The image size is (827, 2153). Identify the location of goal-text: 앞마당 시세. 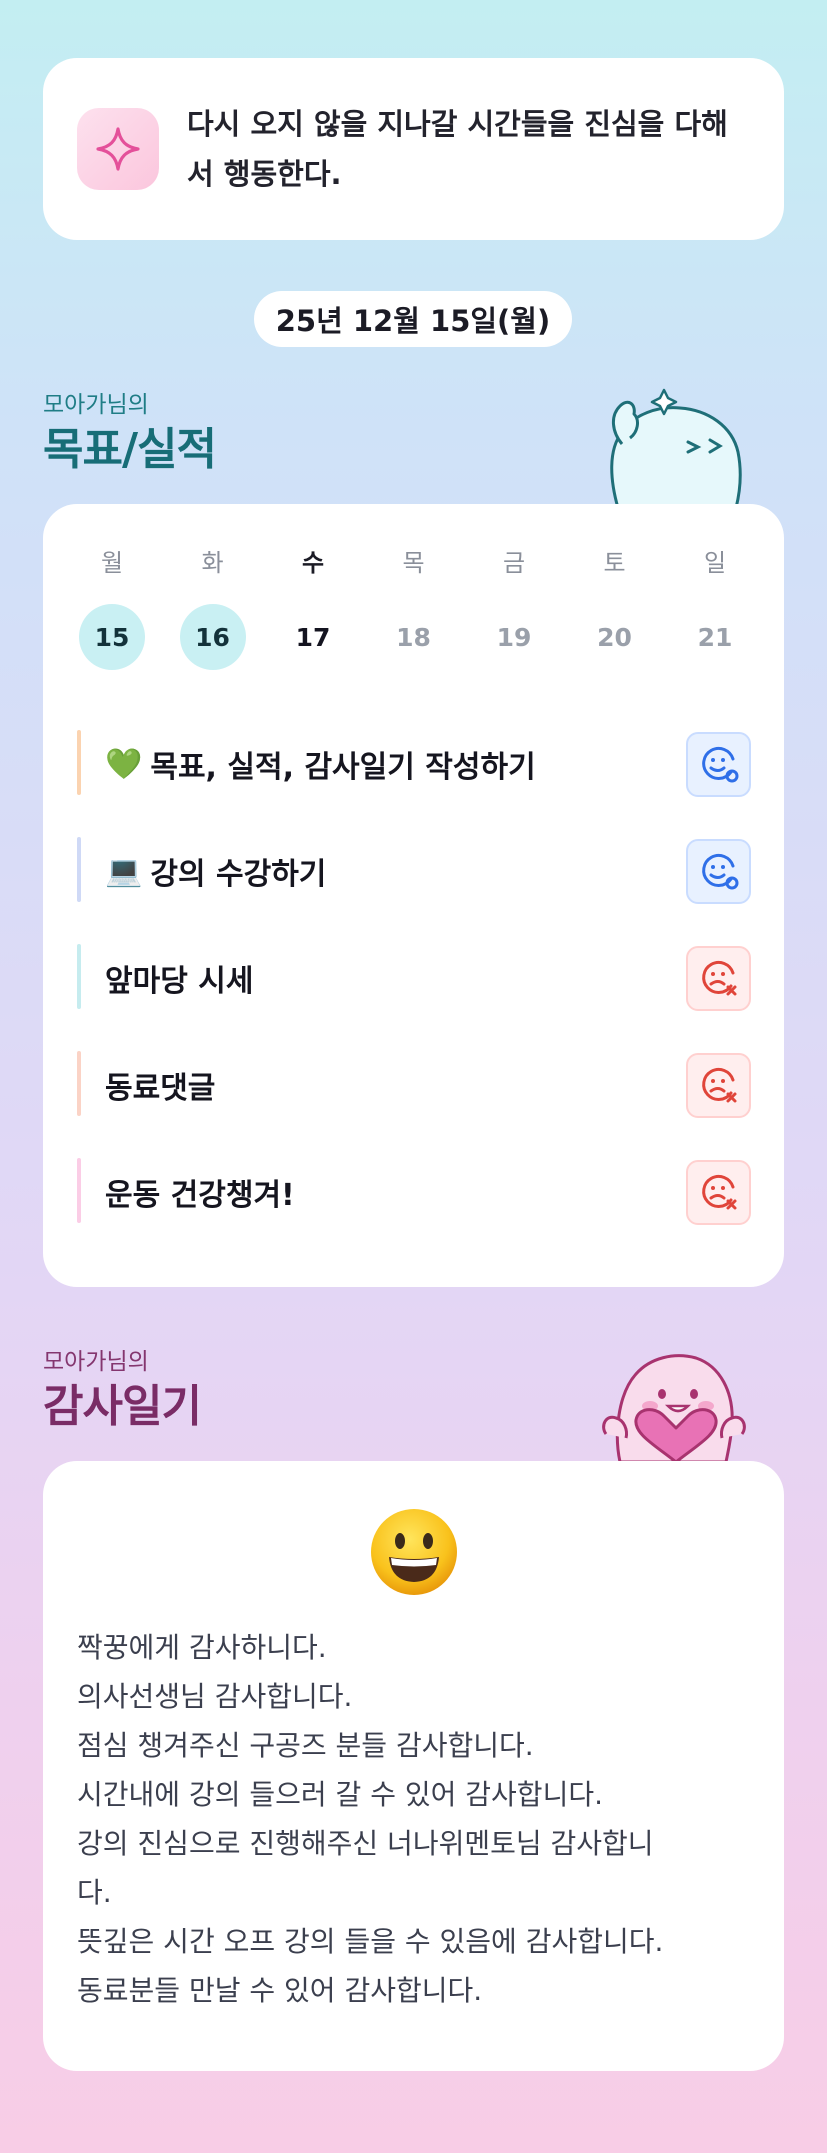
(179, 981).